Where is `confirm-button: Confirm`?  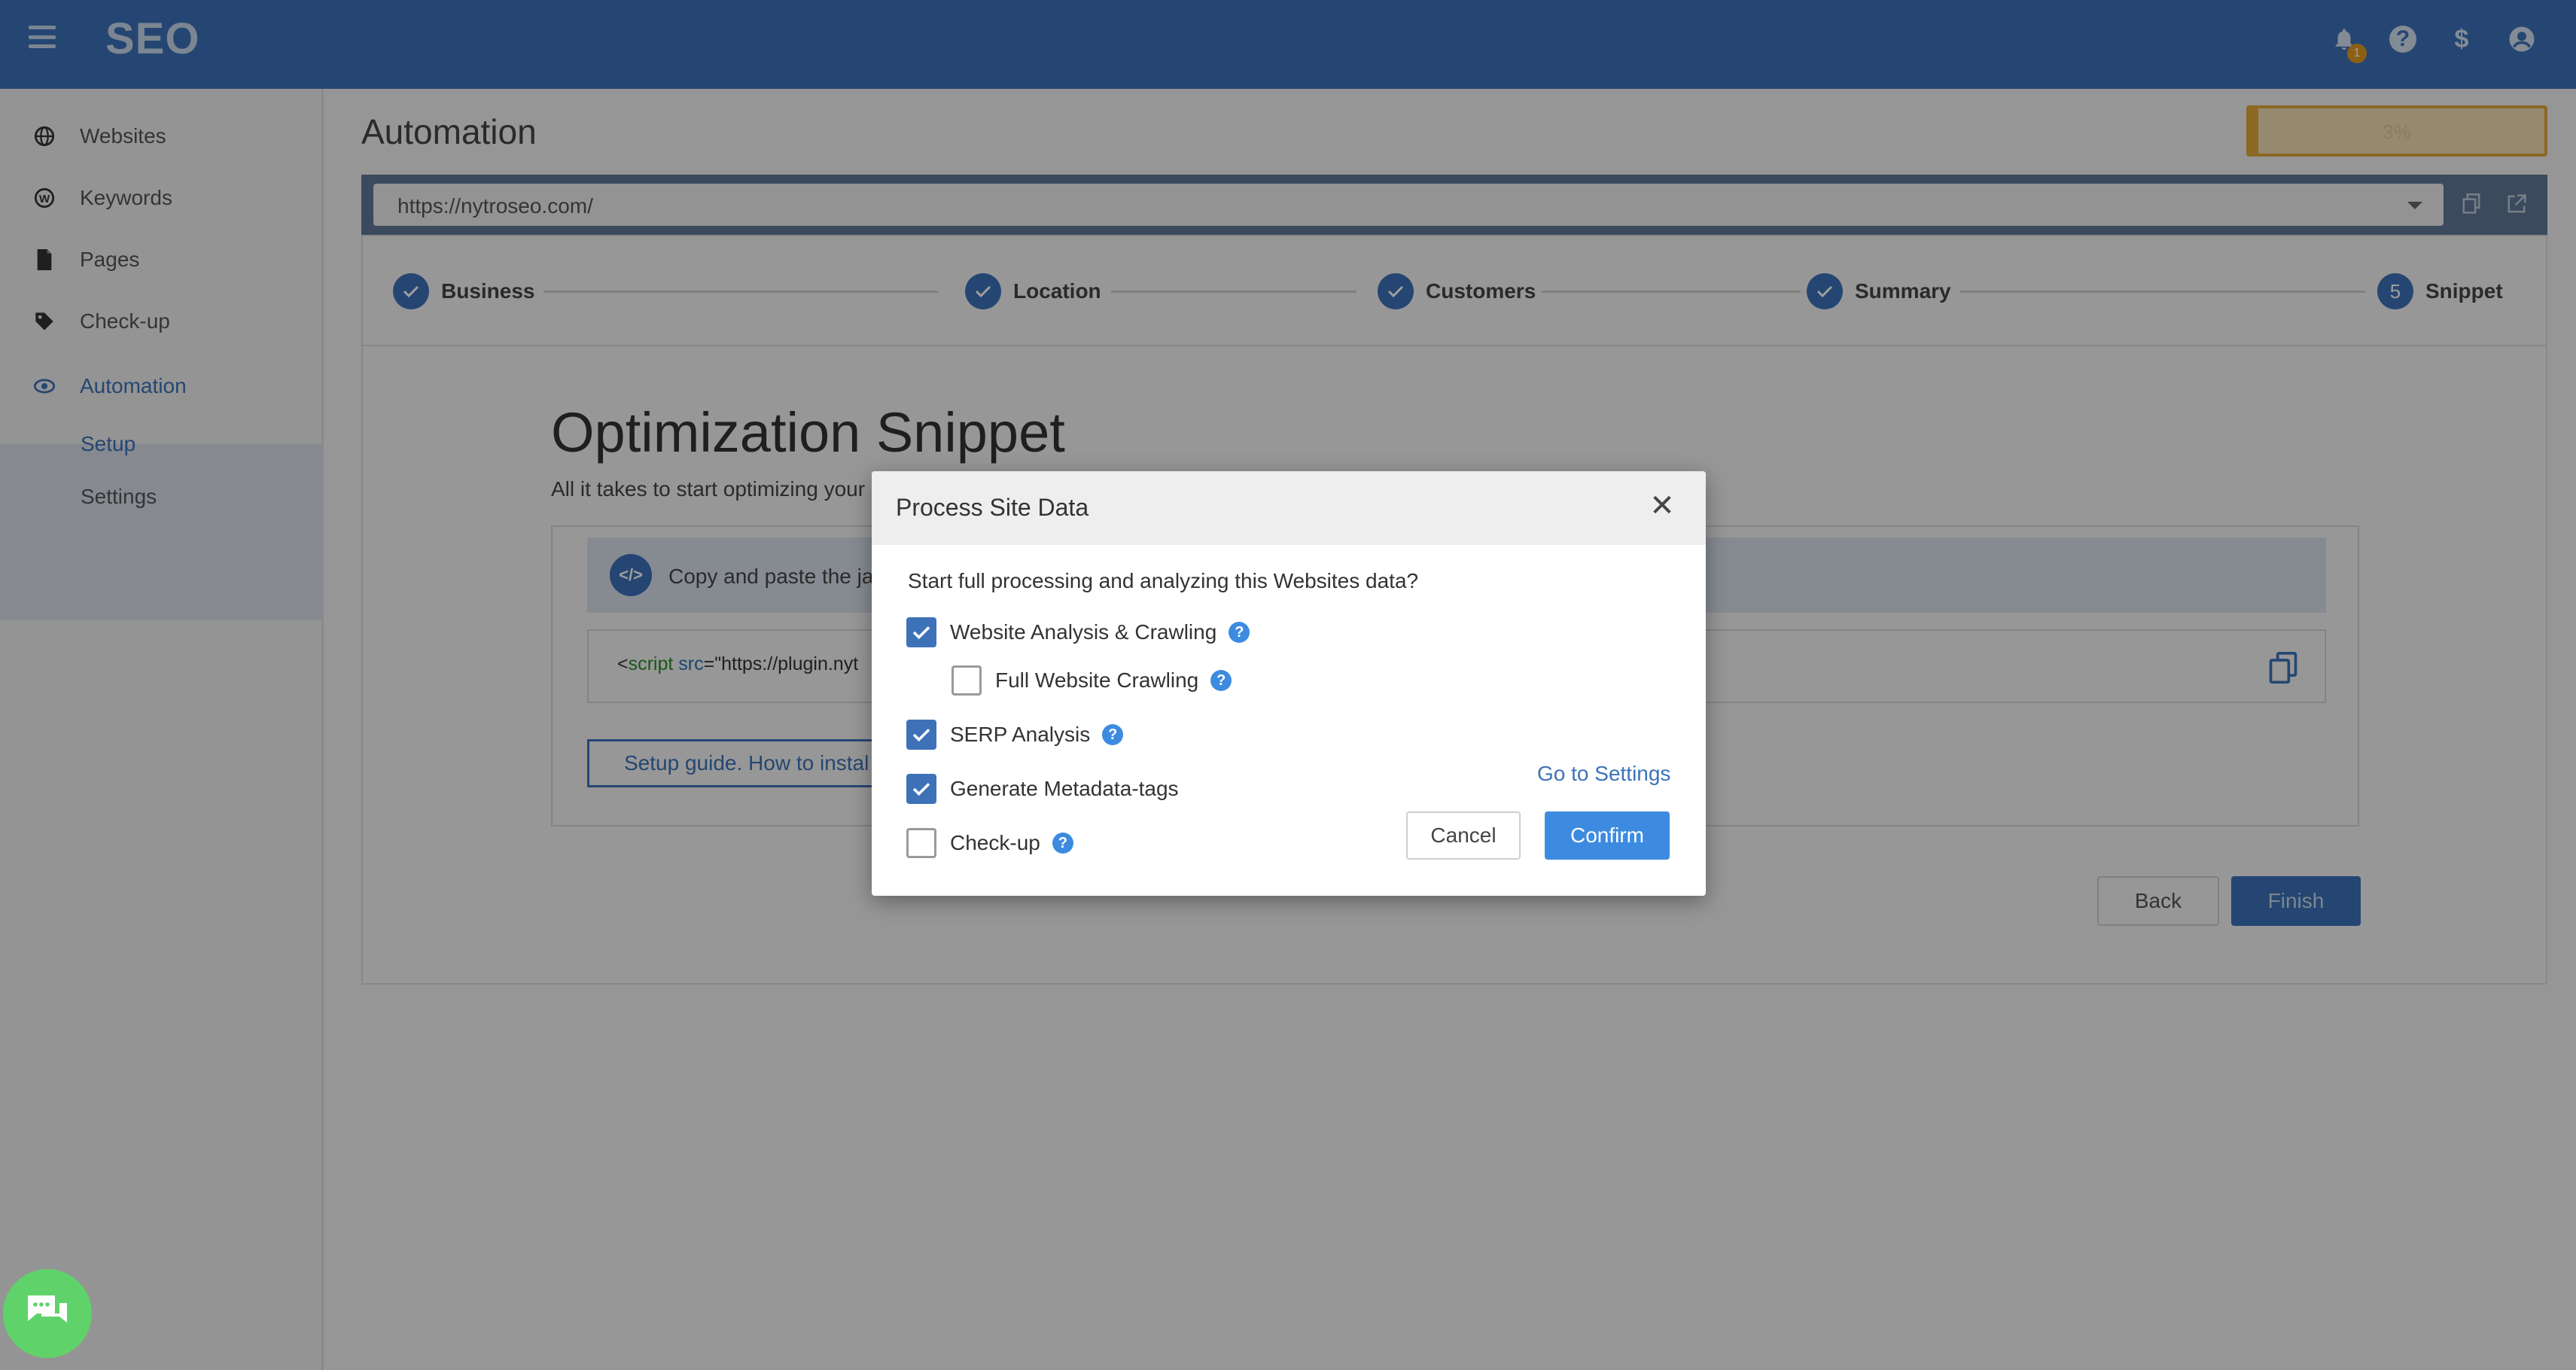 confirm-button: Confirm is located at coordinates (1608, 835).